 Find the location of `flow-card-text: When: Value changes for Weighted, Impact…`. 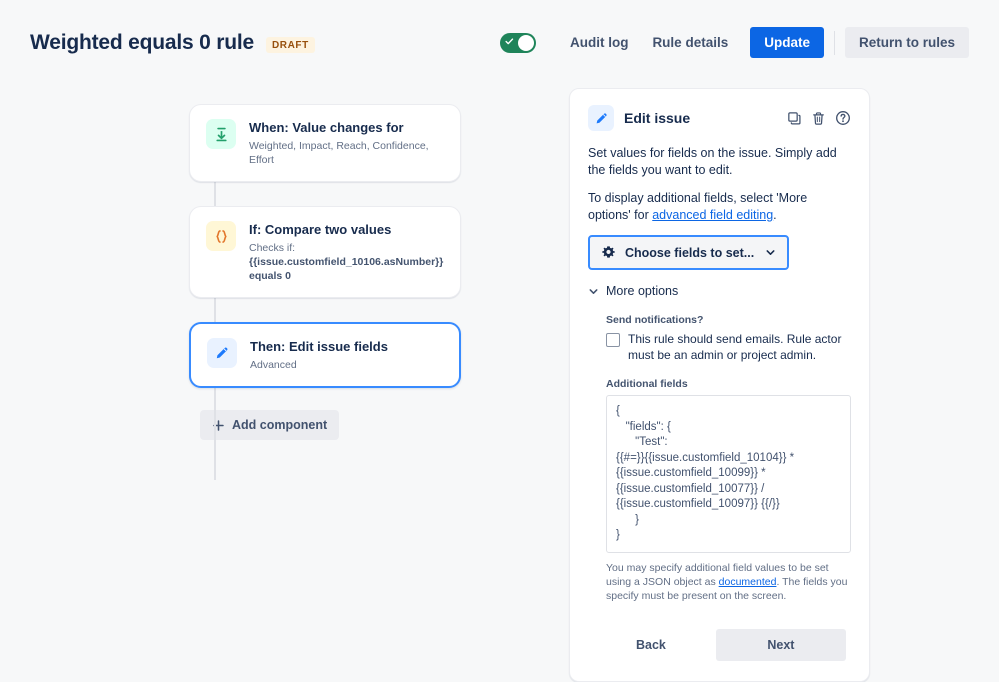

flow-card-text: When: Value changes for Weighted, Impact… is located at coordinates (346, 143).